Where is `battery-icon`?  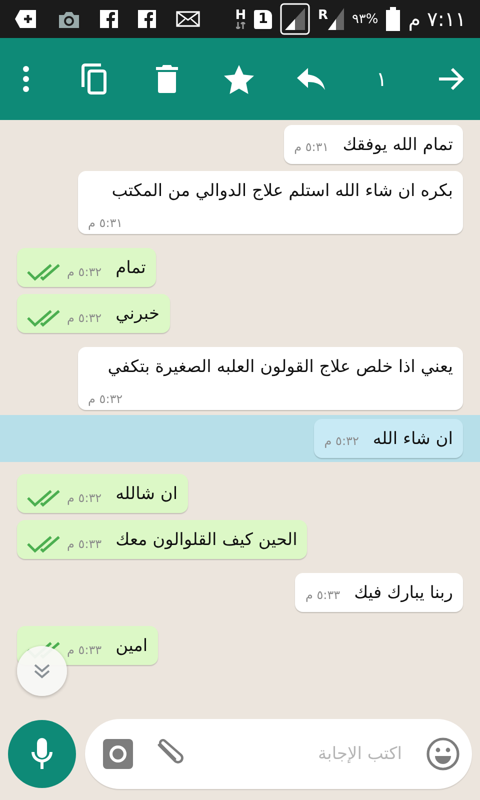 battery-icon is located at coordinates (393, 19).